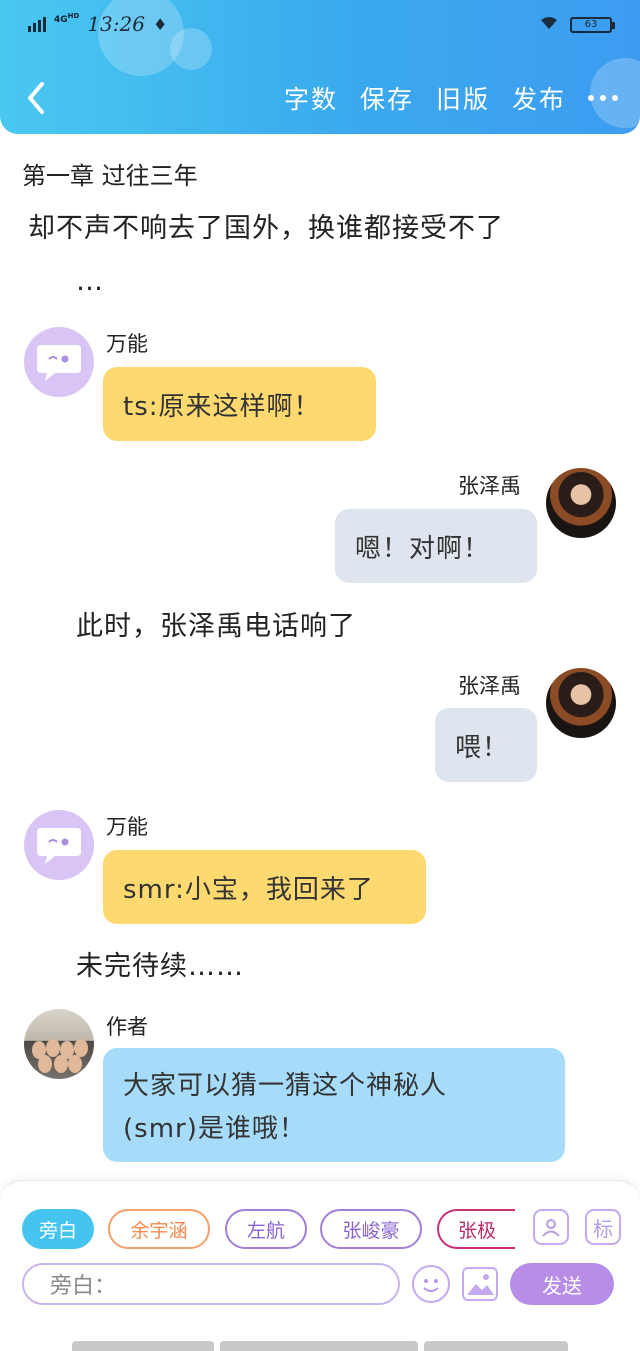 The width and height of the screenshot is (640, 1351). What do you see at coordinates (159, 1229) in the screenshot?
I see `role-chip-yu-yuhan: 余宇涵` at bounding box center [159, 1229].